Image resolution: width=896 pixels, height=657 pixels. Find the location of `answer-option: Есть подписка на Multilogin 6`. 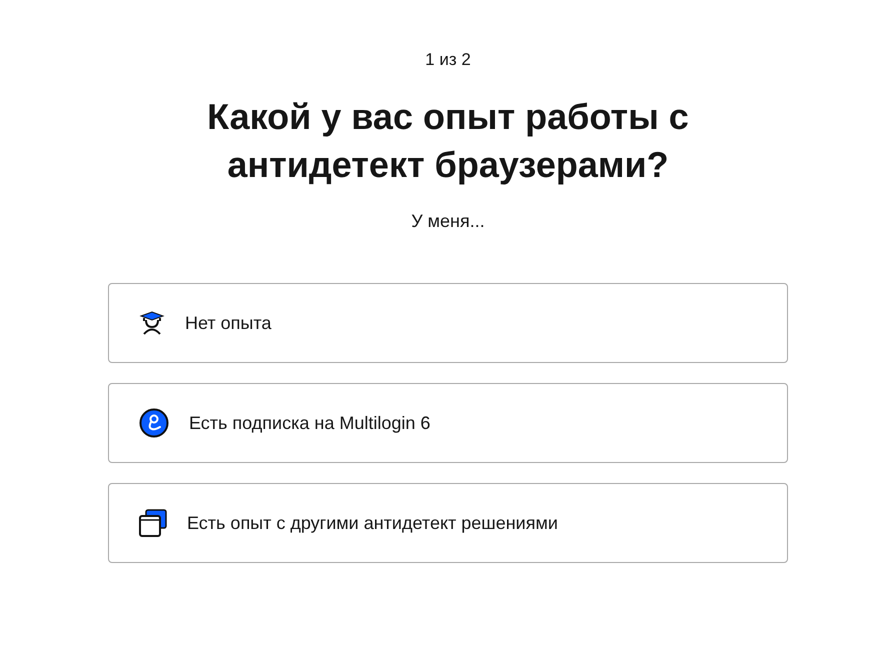

answer-option: Есть подписка на Multilogin 6 is located at coordinates (448, 423).